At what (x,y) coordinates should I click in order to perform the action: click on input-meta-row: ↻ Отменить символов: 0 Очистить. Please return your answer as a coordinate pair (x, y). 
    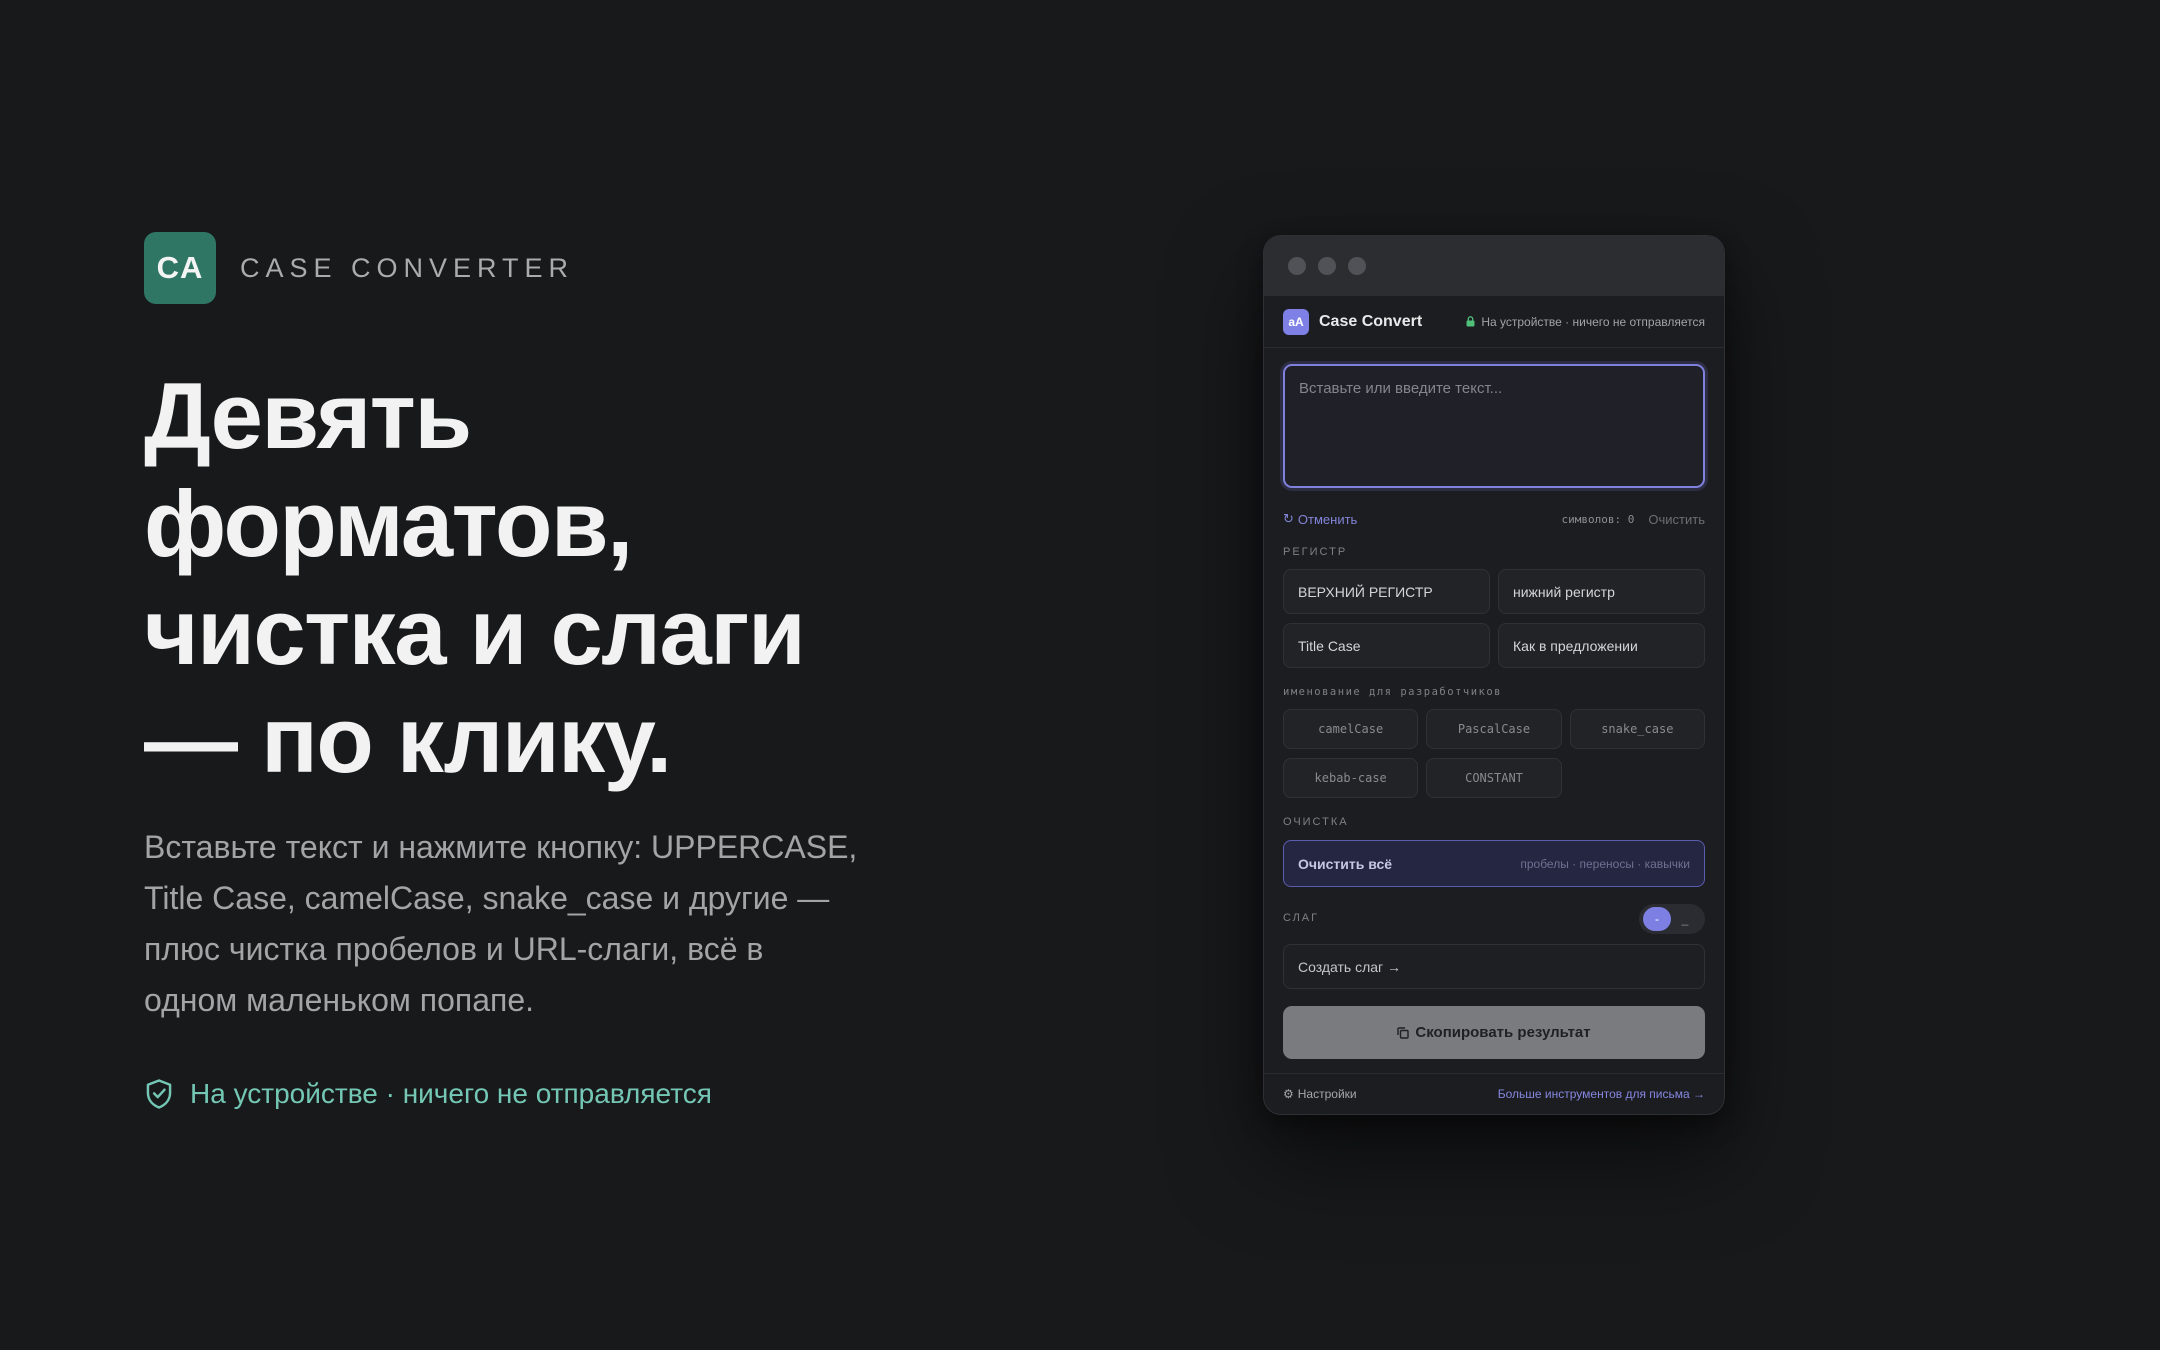
    Looking at the image, I should click on (1494, 519).